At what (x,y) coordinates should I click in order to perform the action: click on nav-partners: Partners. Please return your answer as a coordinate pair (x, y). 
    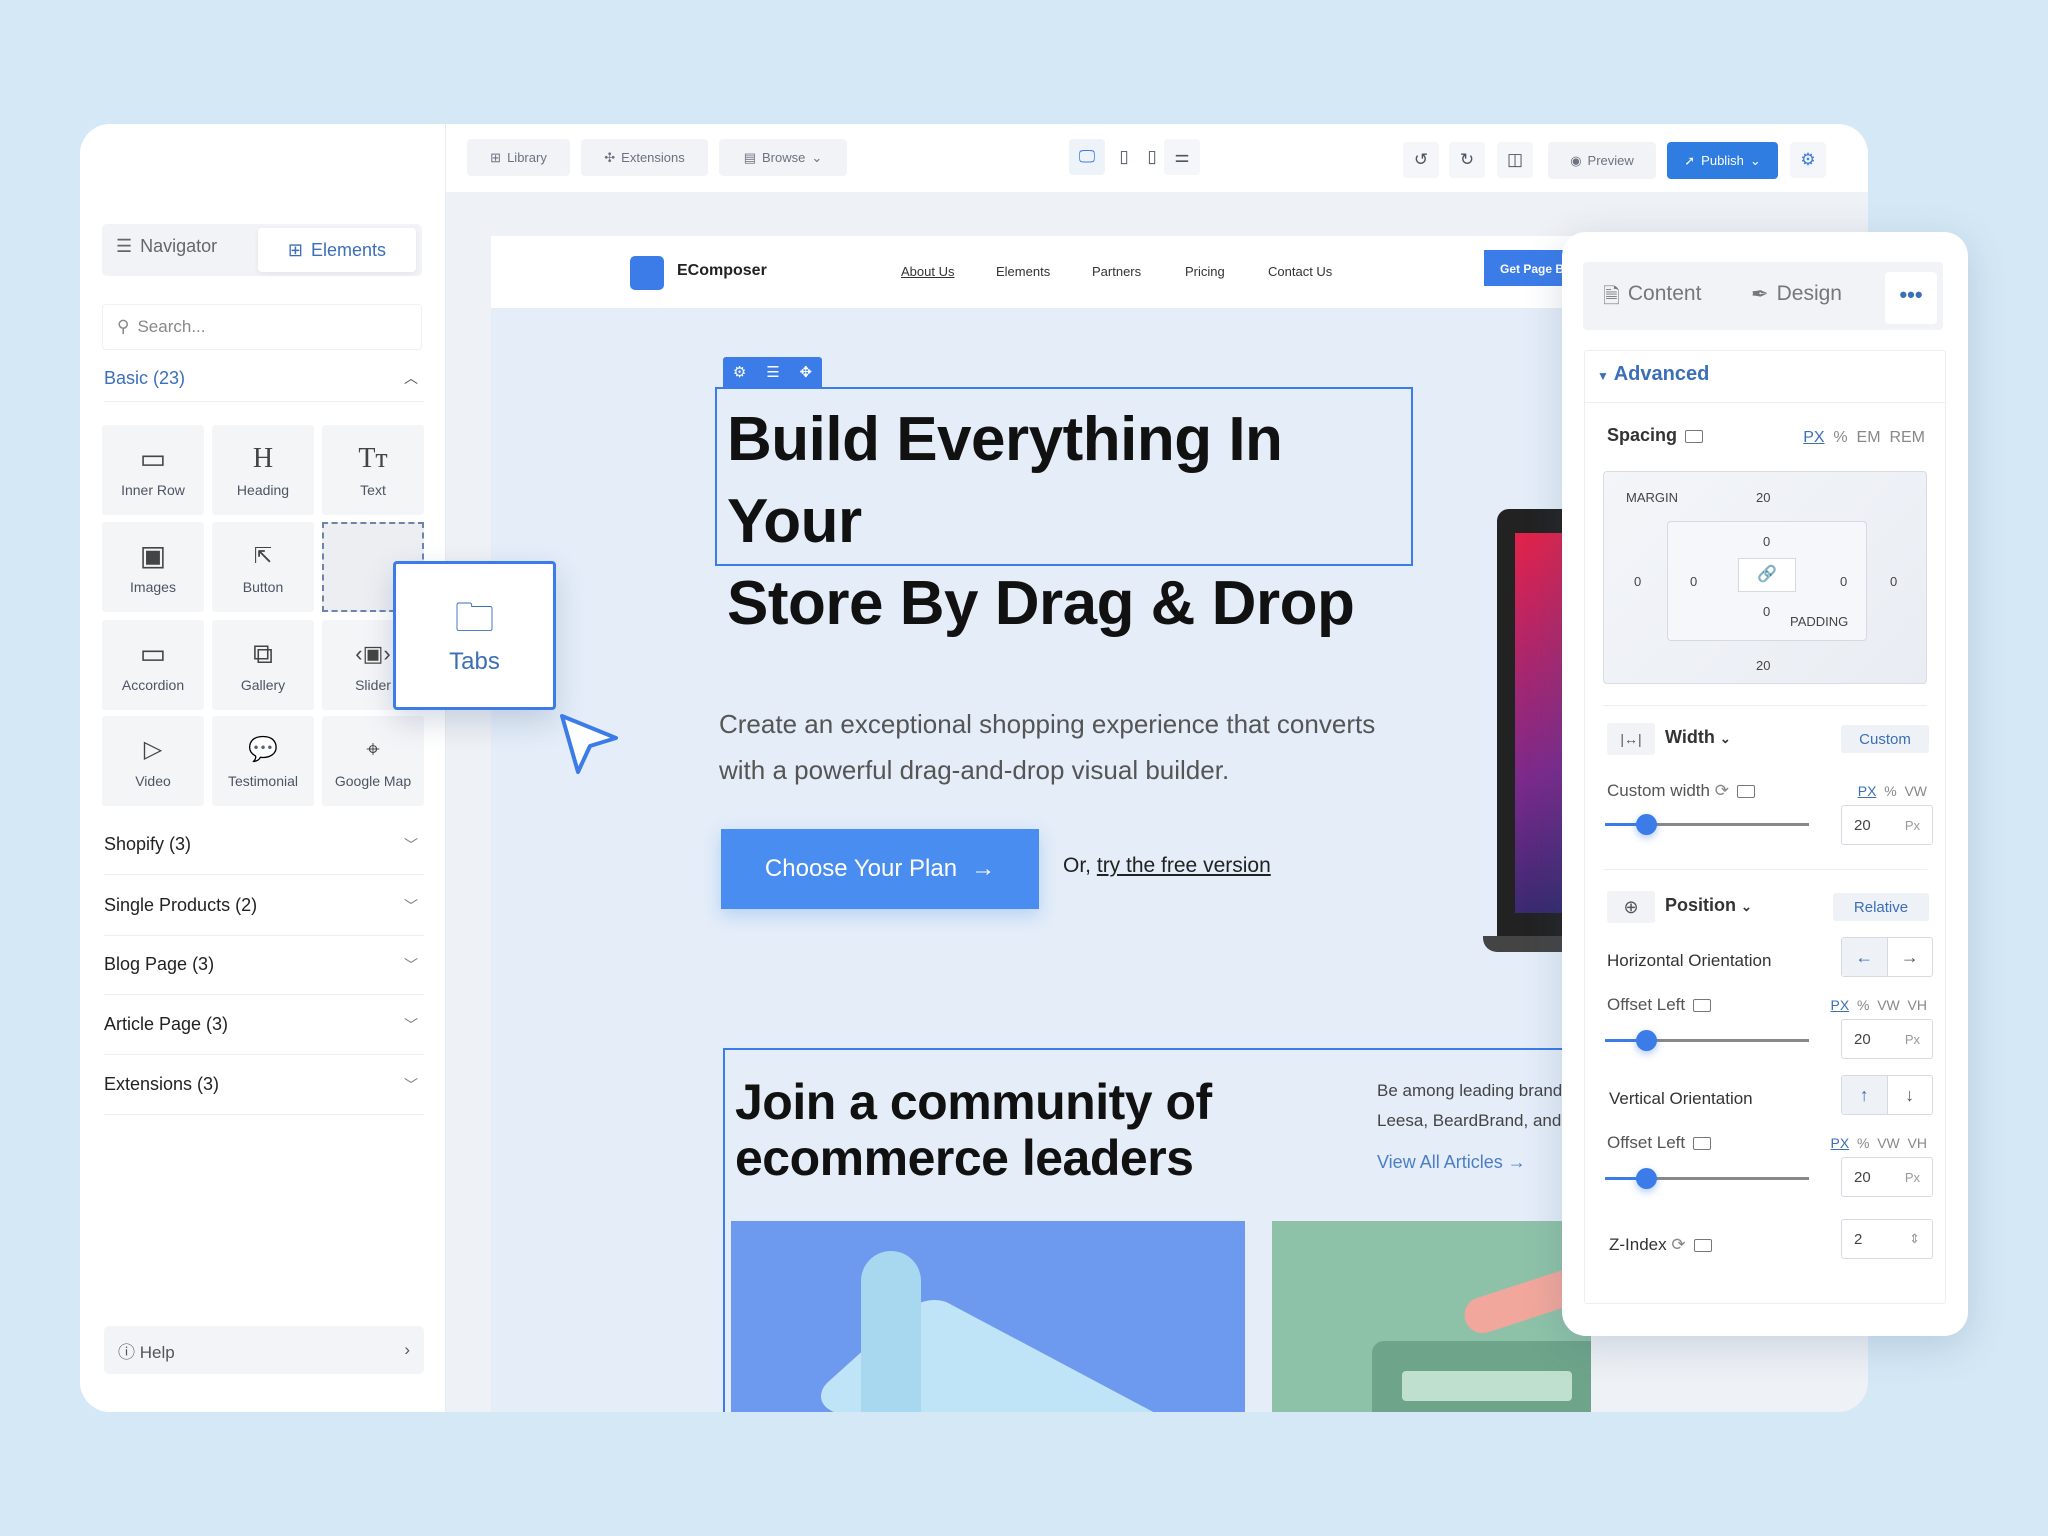
    Looking at the image, I should click on (1116, 271).